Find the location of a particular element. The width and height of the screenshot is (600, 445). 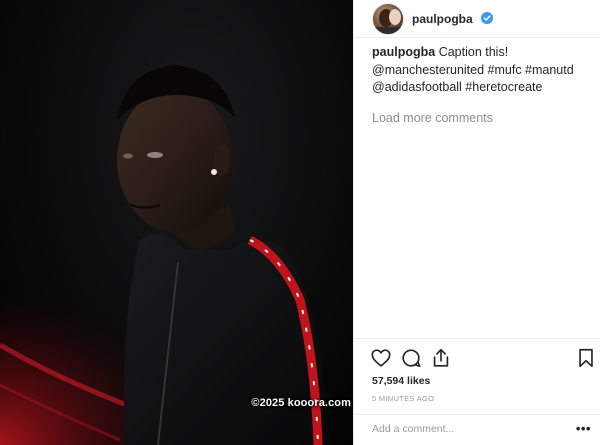

comment-input is located at coordinates (467, 429).